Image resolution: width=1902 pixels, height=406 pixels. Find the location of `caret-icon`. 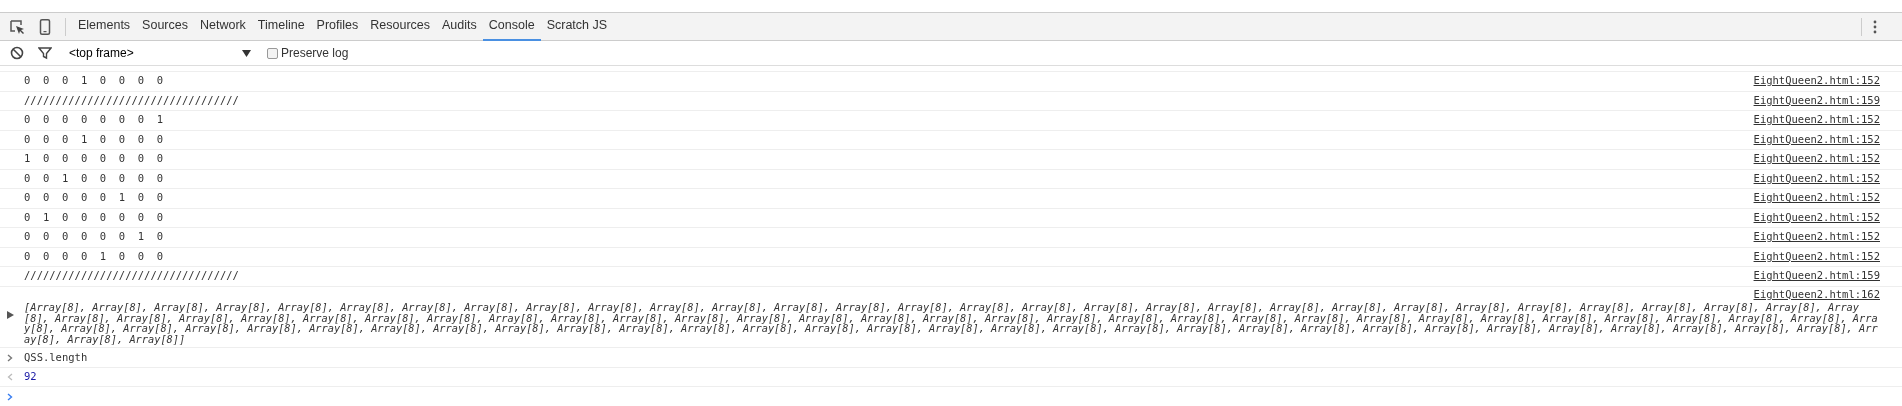

caret-icon is located at coordinates (246, 53).